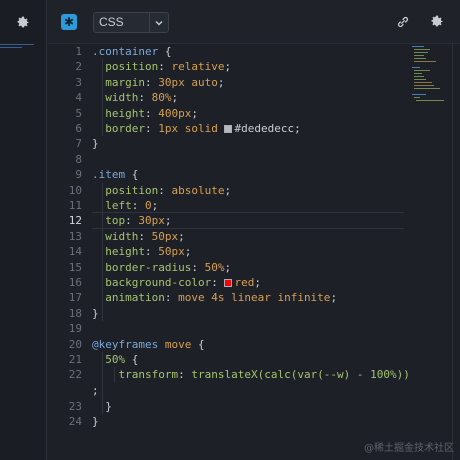 The image size is (460, 460). Describe the element at coordinates (131, 22) in the screenshot. I see `language-select: CSS` at that location.